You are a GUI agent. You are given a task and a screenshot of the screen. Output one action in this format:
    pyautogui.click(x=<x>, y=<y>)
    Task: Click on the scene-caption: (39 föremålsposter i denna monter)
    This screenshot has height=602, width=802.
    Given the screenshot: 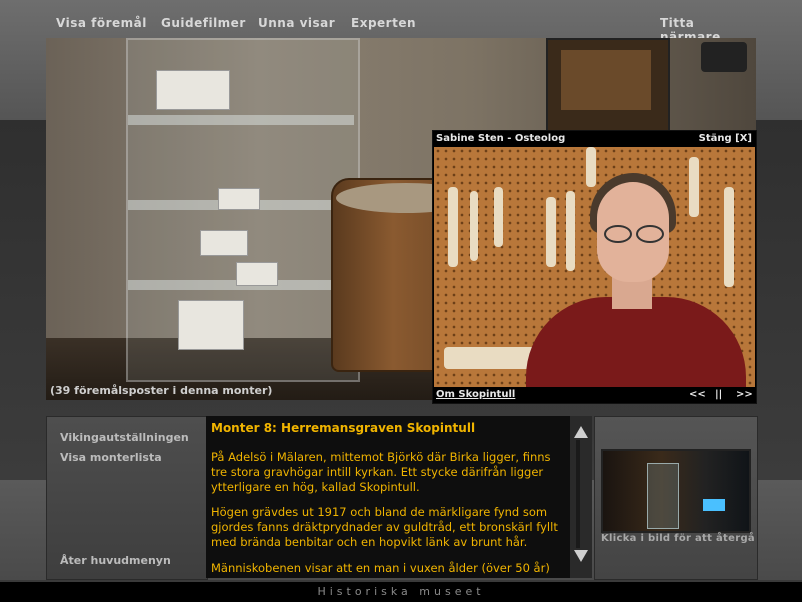 What is the action you would take?
    pyautogui.click(x=161, y=390)
    